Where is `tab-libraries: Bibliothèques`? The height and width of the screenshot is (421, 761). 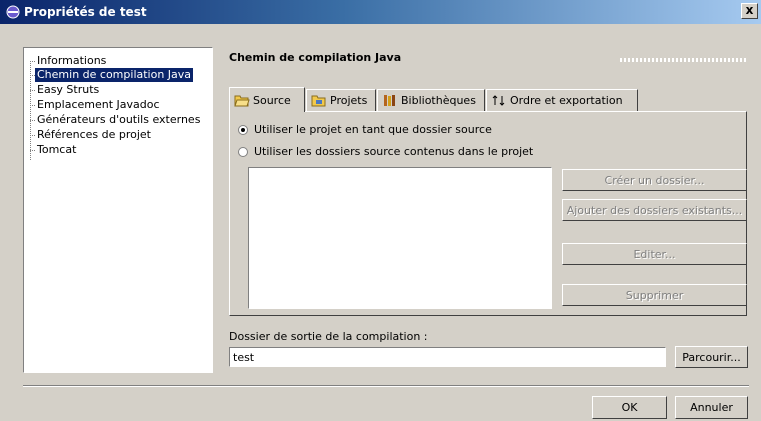
tab-libraries: Bibliothèques is located at coordinates (431, 100).